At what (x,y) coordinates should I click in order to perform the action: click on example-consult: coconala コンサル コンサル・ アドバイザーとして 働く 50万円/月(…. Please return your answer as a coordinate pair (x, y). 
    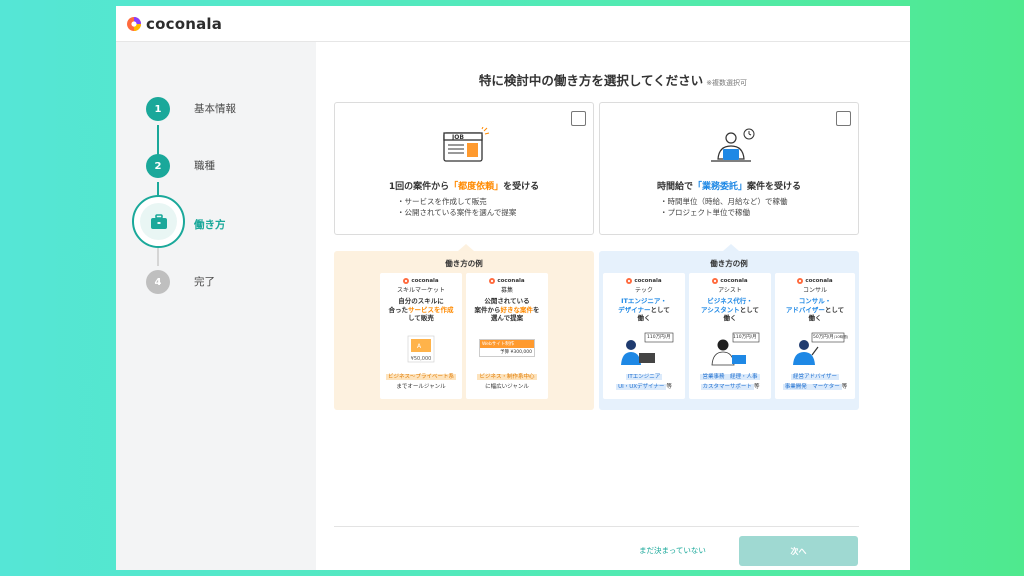
    Looking at the image, I should click on (815, 336).